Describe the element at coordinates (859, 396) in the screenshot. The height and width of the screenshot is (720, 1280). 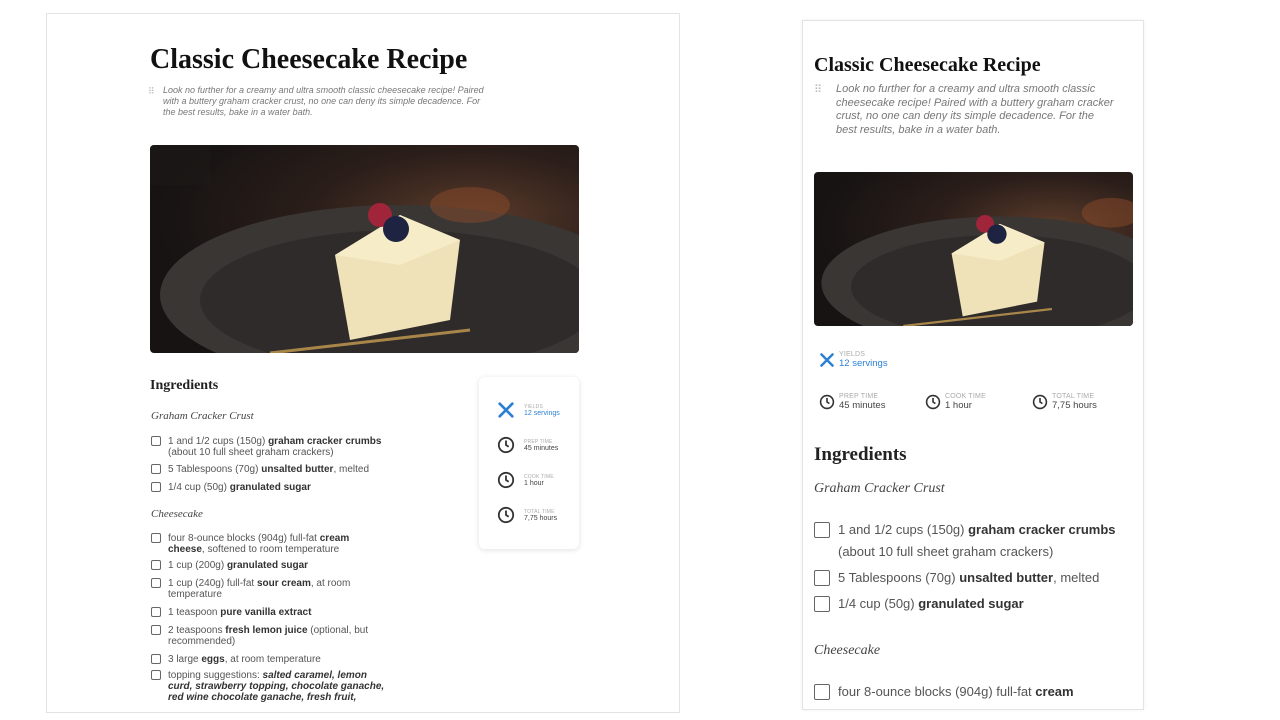
I see `prep-time-label: PREP TIME` at that location.